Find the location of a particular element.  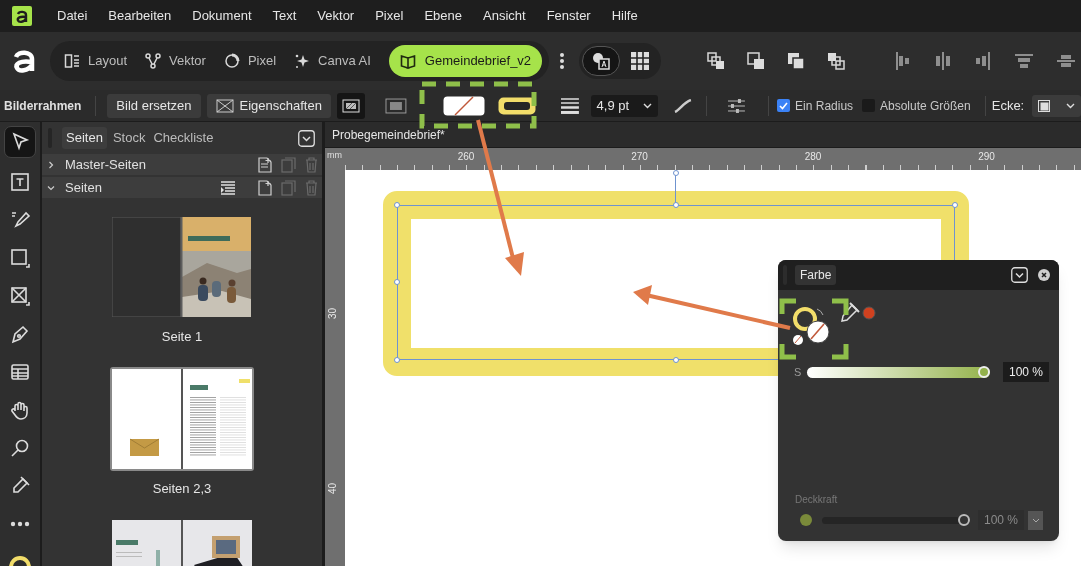

color-swatch-icon is located at coordinates (869, 313).